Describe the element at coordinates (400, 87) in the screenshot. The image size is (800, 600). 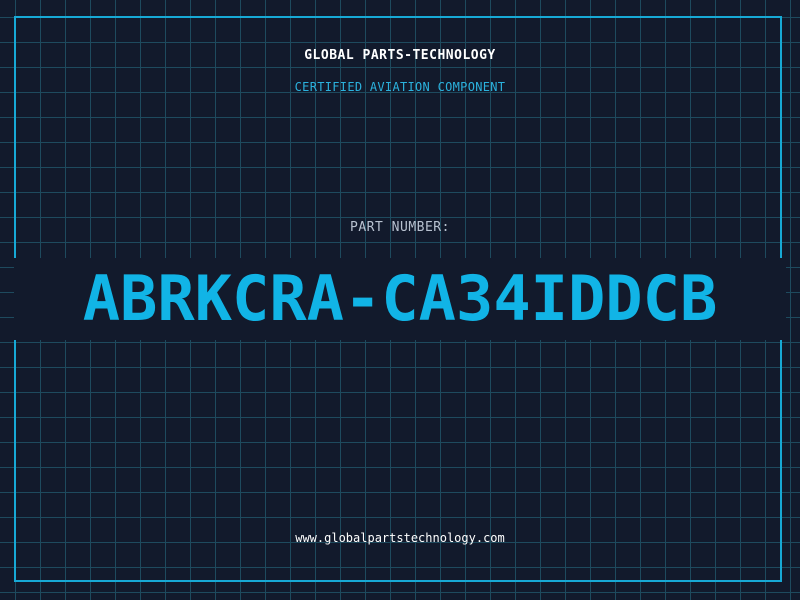
I see `certification-tagline: CERTIFIED AVIATION COMPONENT` at that location.